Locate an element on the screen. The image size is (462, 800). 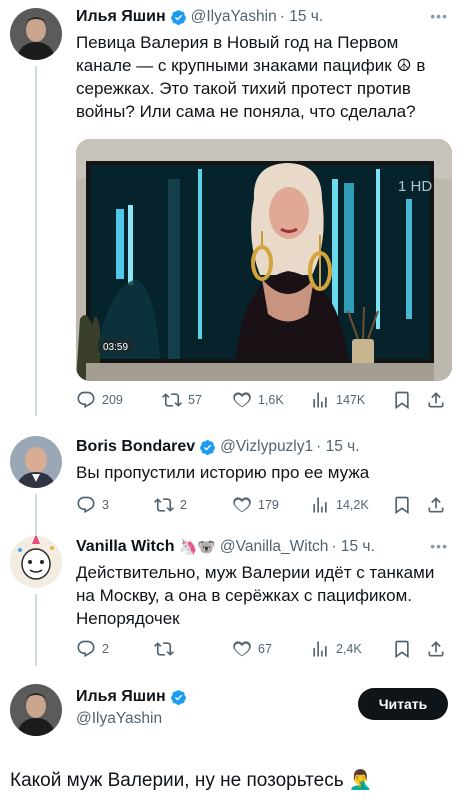
repost-button is located at coordinates (167, 649).